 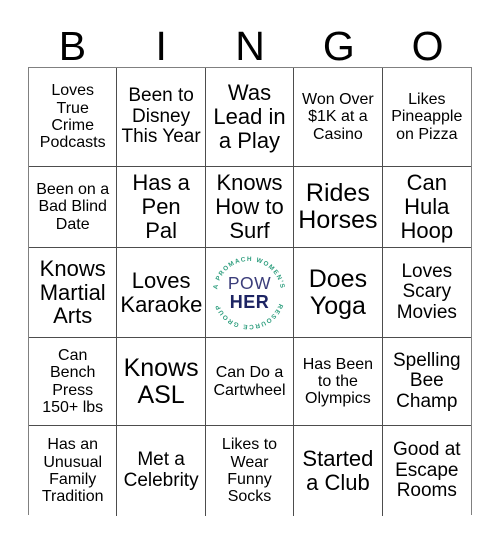 I want to click on bingo-cell-text: Has an Unusual Family Tradition, so click(x=72, y=471).